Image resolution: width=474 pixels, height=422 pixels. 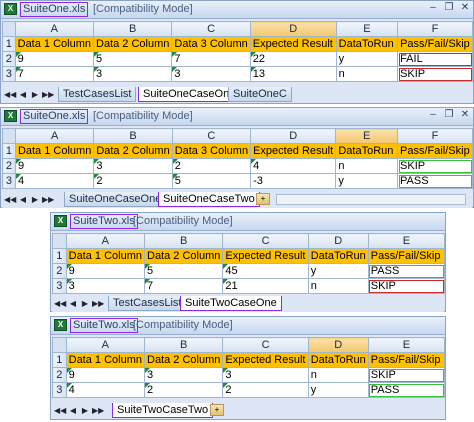 What do you see at coordinates (435, 136) in the screenshot?
I see `column-header-f: F` at bounding box center [435, 136].